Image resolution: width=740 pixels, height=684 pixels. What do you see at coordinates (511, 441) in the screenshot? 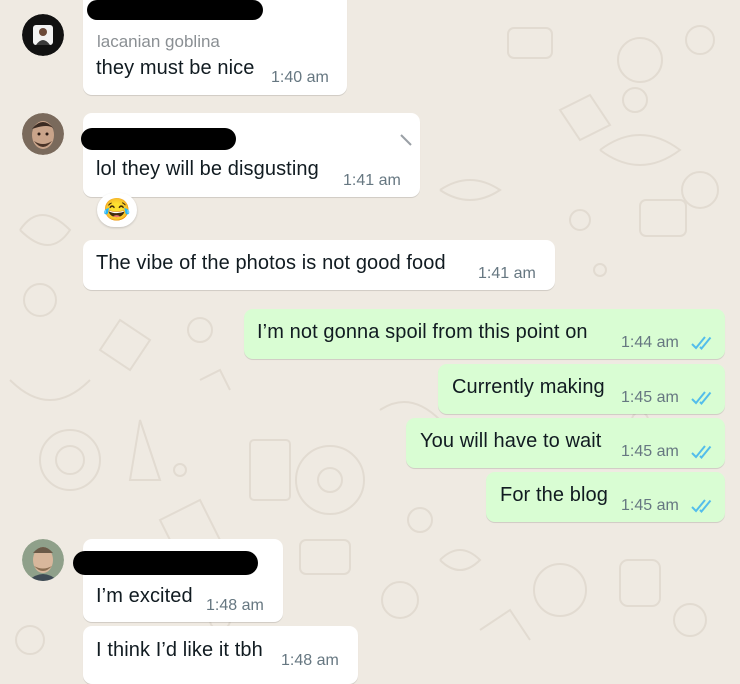
I see `message-text: You will have to wait` at bounding box center [511, 441].